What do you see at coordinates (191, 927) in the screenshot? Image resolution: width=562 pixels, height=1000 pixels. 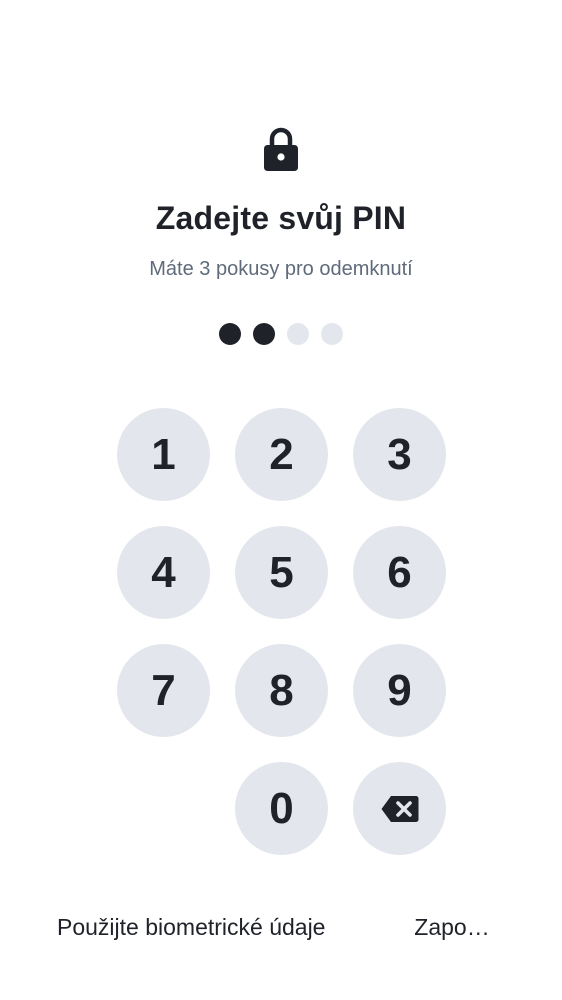 I see `use-biometrics-link: Použijte biometrické údaje` at bounding box center [191, 927].